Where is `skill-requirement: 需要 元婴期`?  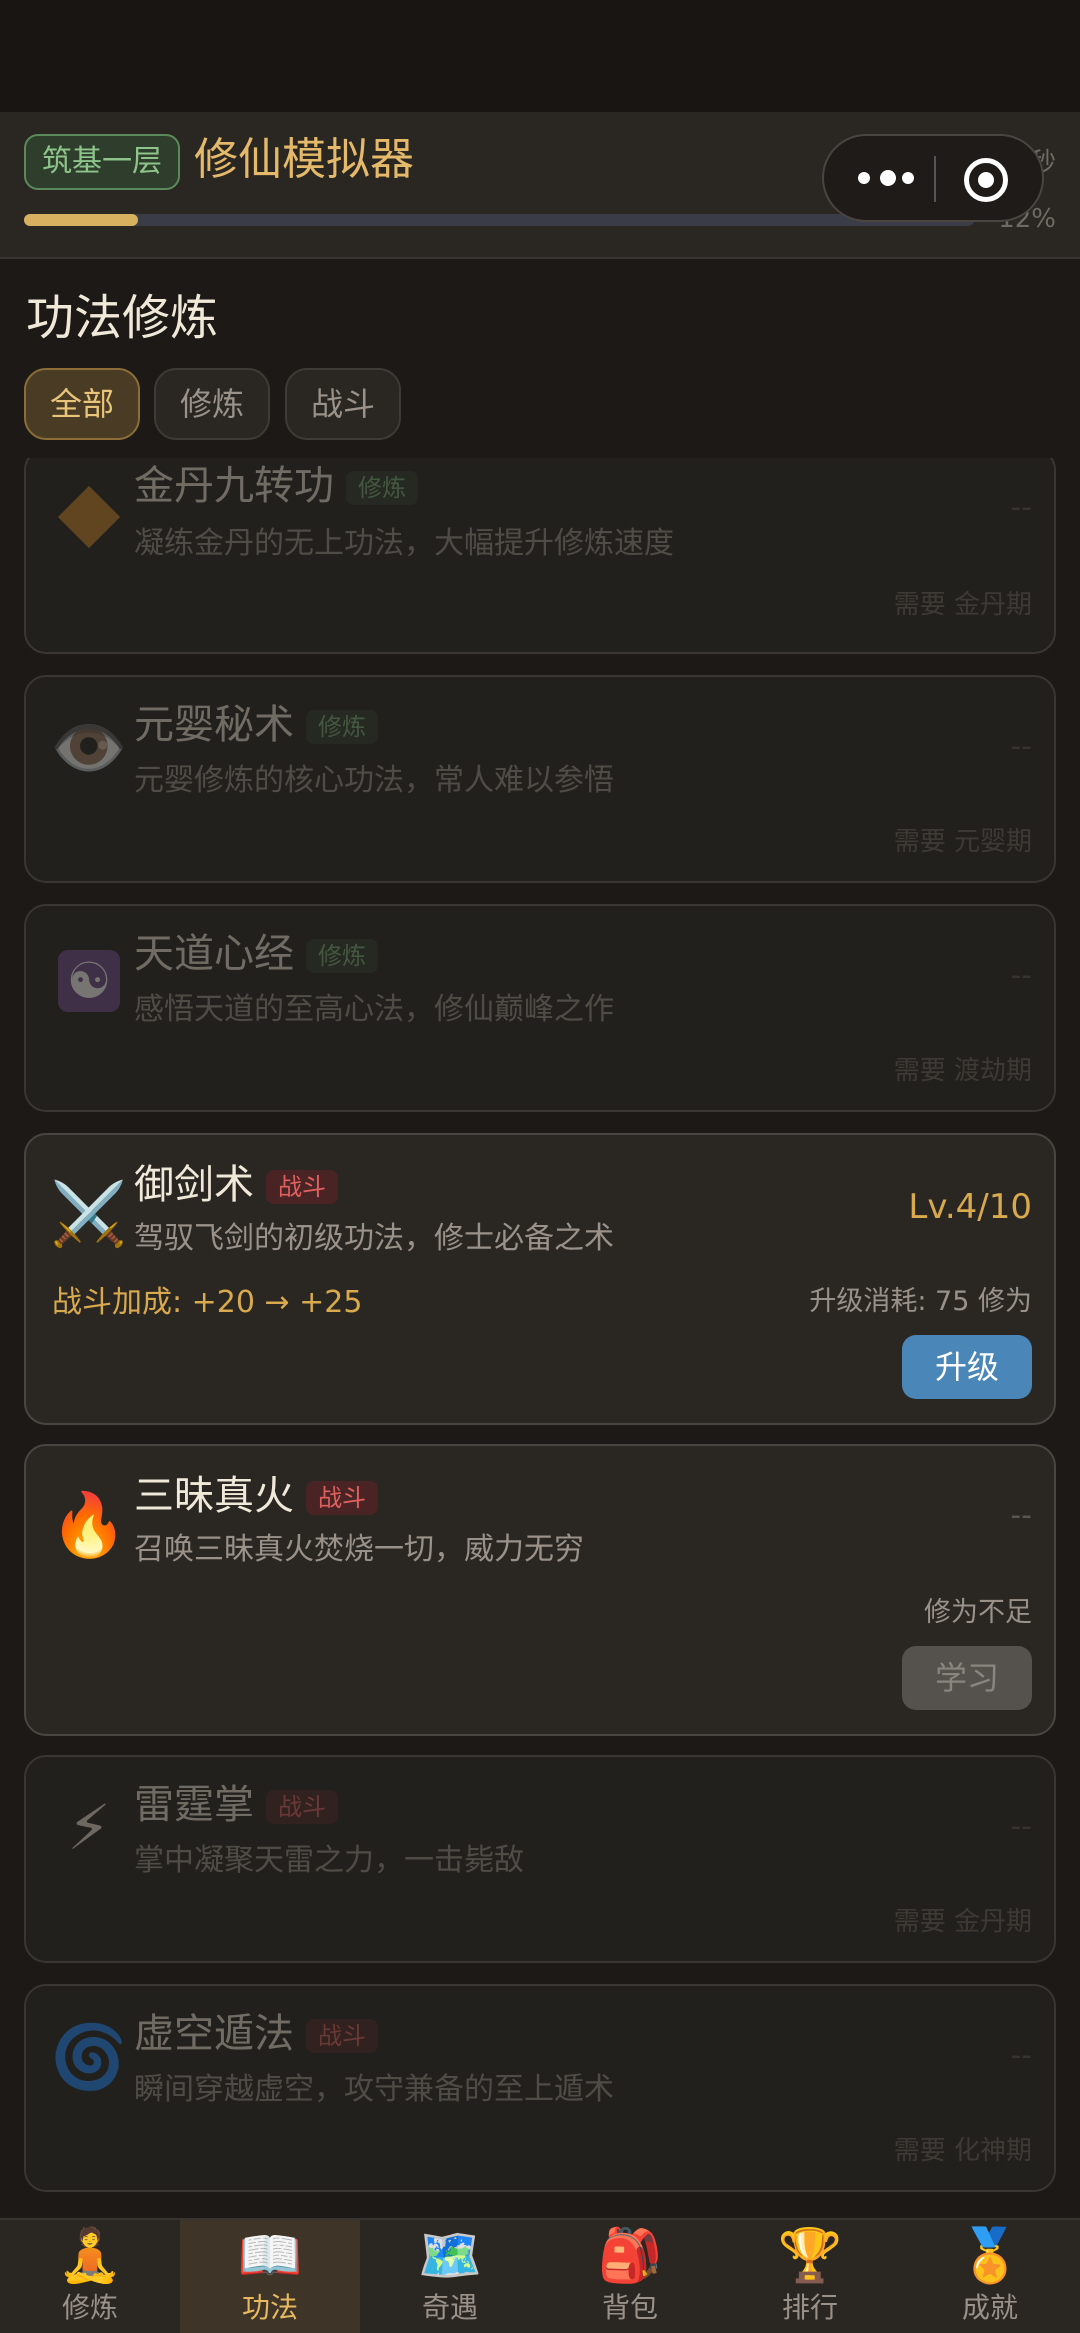 skill-requirement: 需要 元婴期 is located at coordinates (962, 842).